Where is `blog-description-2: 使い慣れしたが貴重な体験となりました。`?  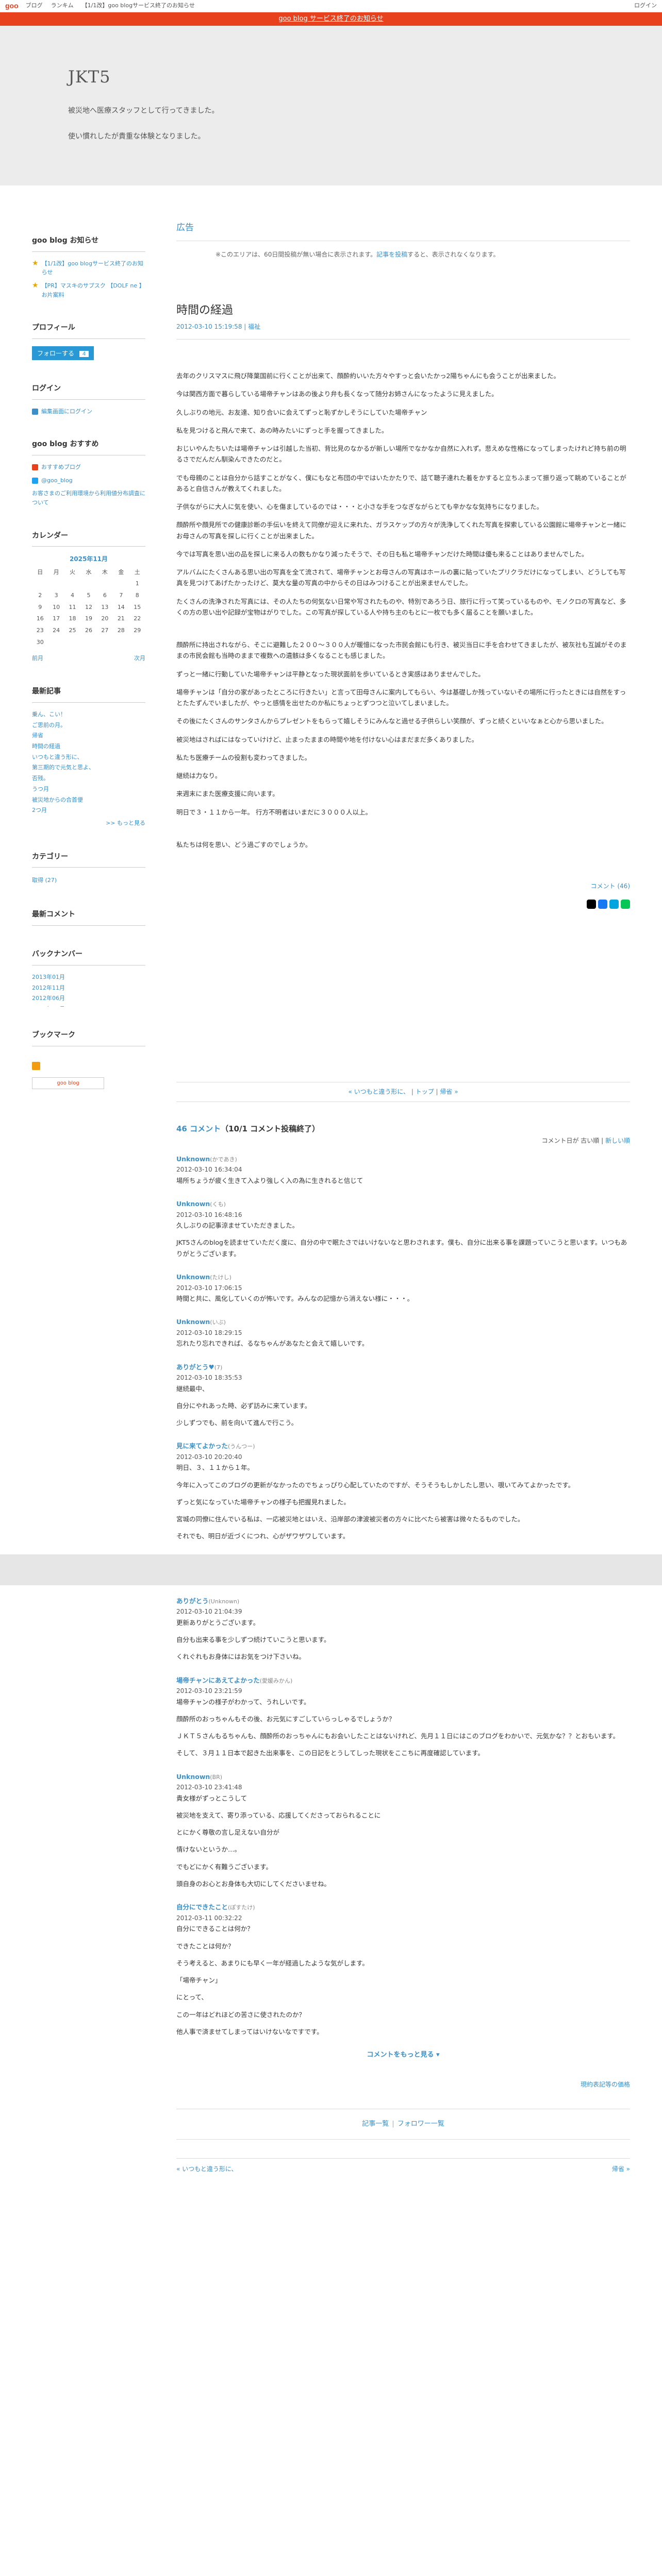 blog-description-2: 使い慣れしたが貴重な体験となりました。 is located at coordinates (136, 136).